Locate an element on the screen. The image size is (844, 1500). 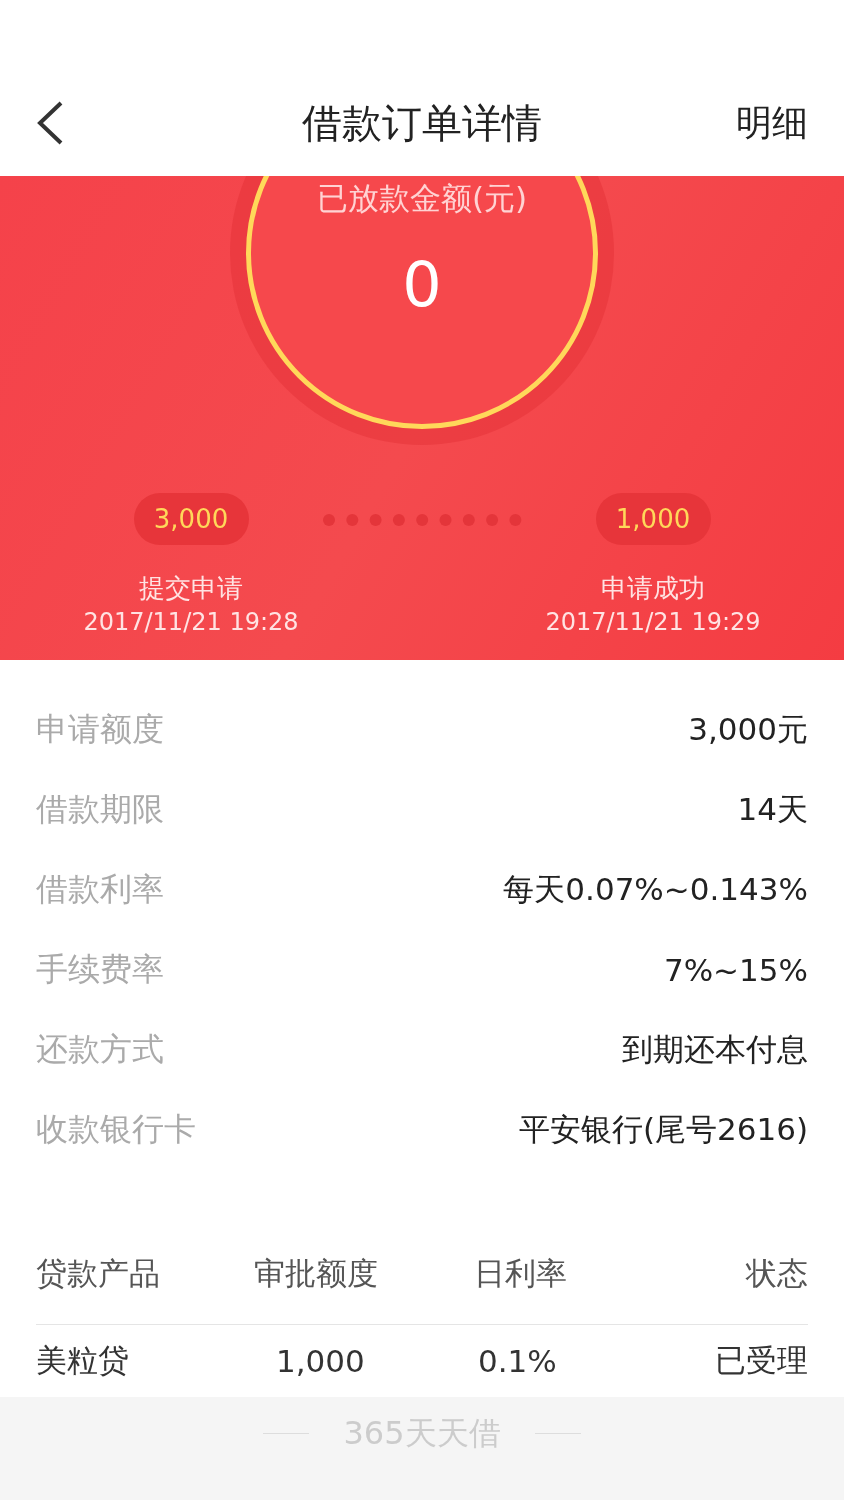
step-time: 2017/11/21 19:29 is located at coordinates (653, 622).